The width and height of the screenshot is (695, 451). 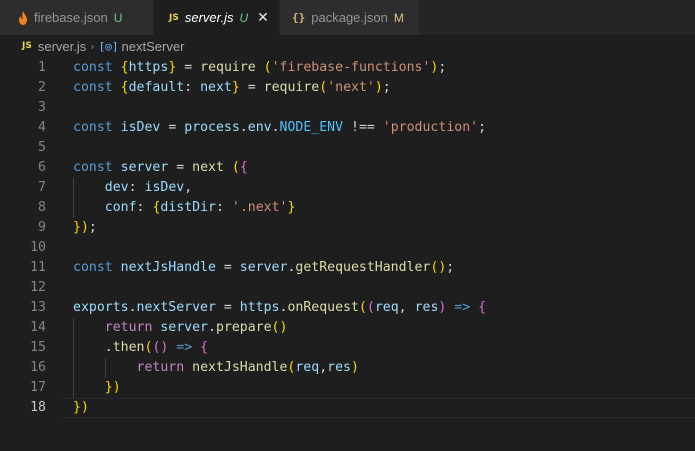 What do you see at coordinates (347, 208) in the screenshot?
I see `code-line: 8 conf: {distDir: '.next'}` at bounding box center [347, 208].